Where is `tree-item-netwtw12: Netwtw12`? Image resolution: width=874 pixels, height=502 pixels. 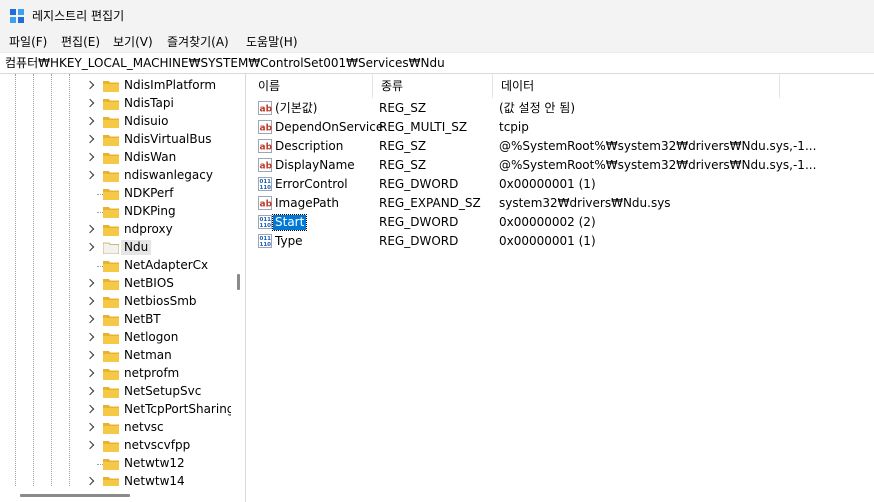
tree-item-netwtw12: Netwtw12 is located at coordinates (116, 464).